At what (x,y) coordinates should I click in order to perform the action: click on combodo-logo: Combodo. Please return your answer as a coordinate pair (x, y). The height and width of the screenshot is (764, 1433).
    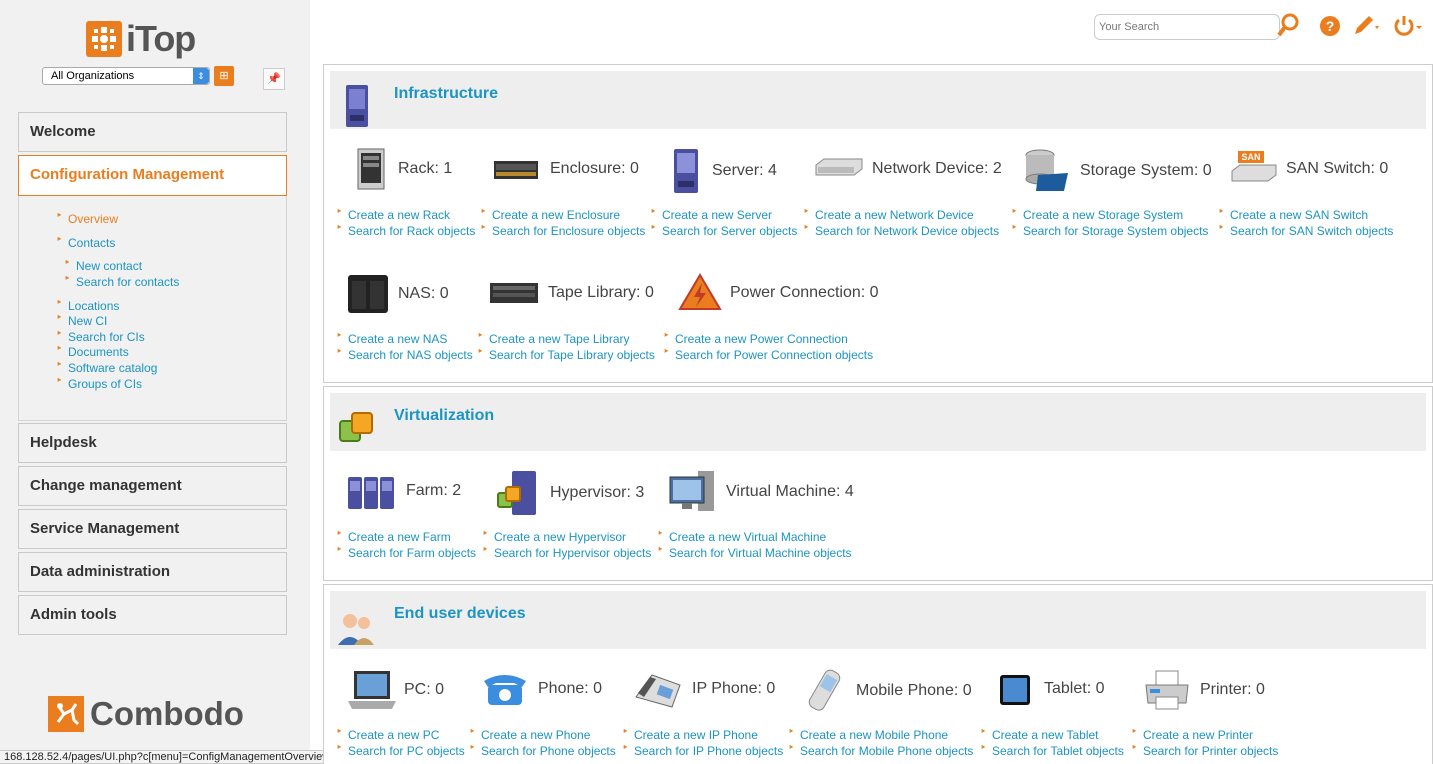
    Looking at the image, I should click on (146, 714).